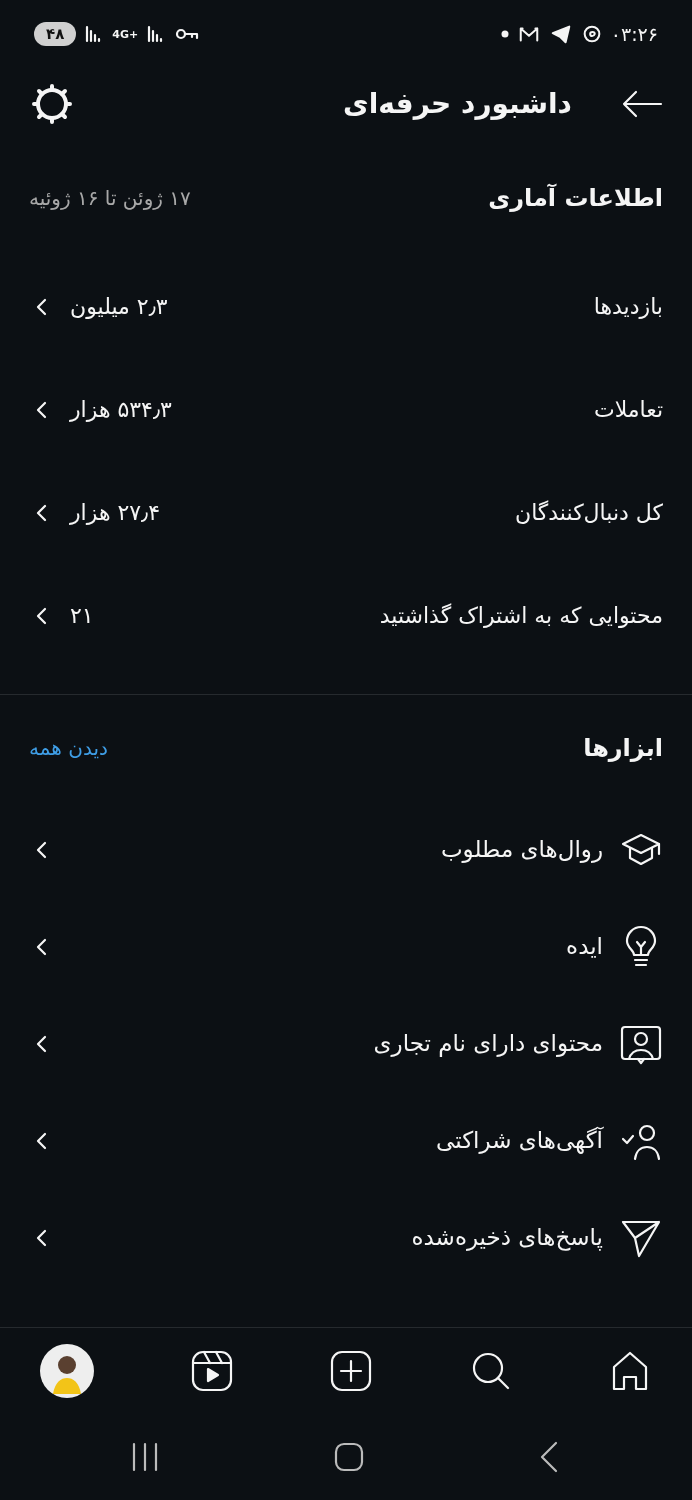 This screenshot has height=1500, width=692. I want to click on reels-icon, so click(211, 1370).